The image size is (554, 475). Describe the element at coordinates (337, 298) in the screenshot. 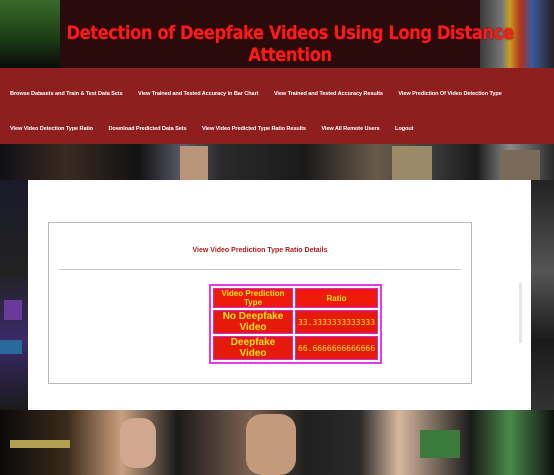

I see `column-header-ratio: Ratio` at that location.